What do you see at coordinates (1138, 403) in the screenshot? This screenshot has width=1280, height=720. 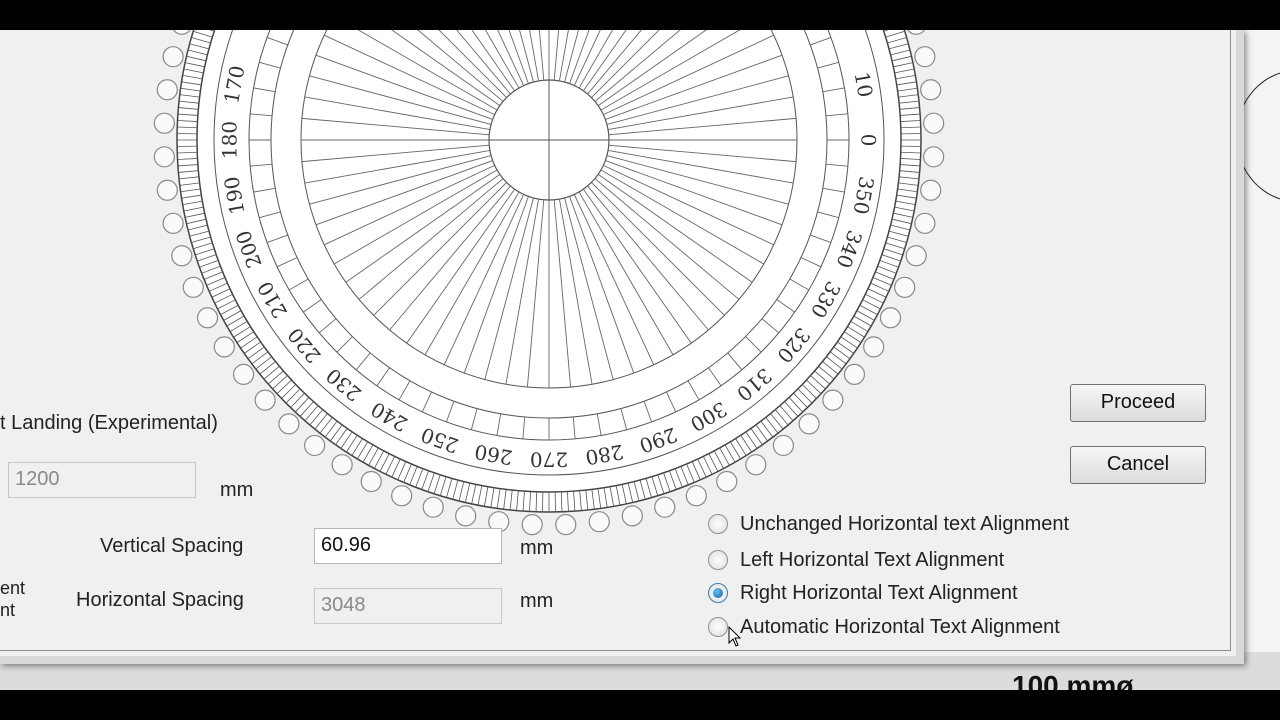 I see `proceed-button: Proceed` at bounding box center [1138, 403].